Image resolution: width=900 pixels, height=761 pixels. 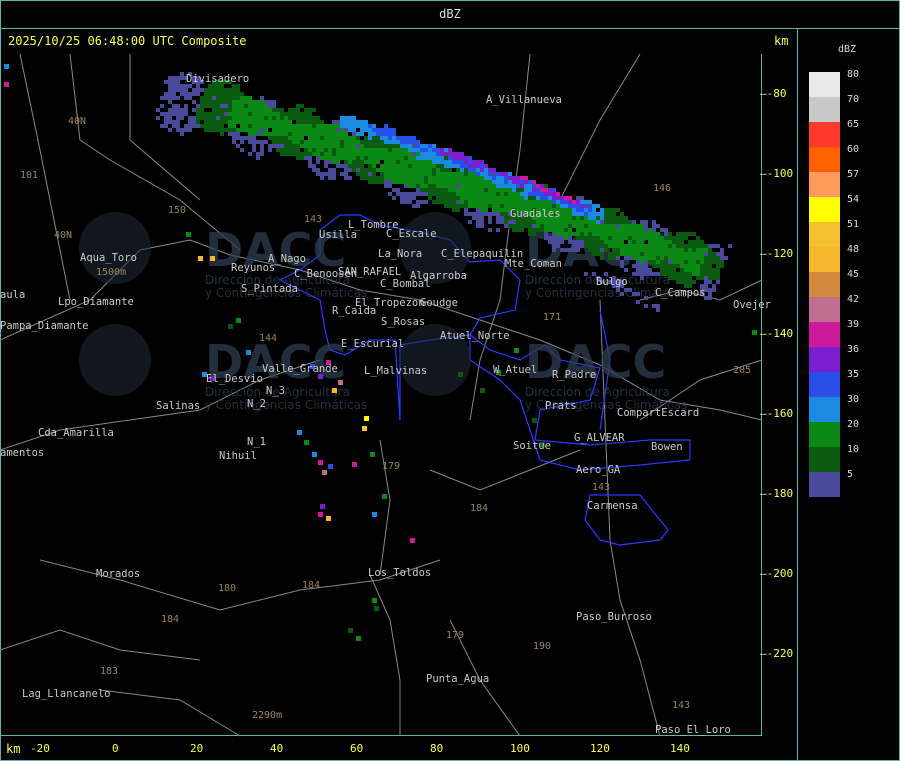 I want to click on echo-cell, so click(x=6, y=66).